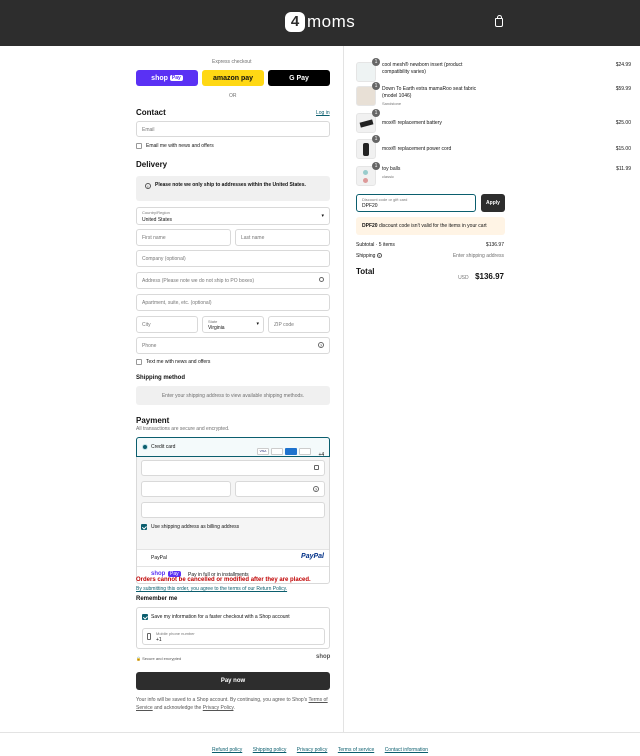 The width and height of the screenshot is (640, 756). I want to click on contact-heading: Contact, so click(151, 112).